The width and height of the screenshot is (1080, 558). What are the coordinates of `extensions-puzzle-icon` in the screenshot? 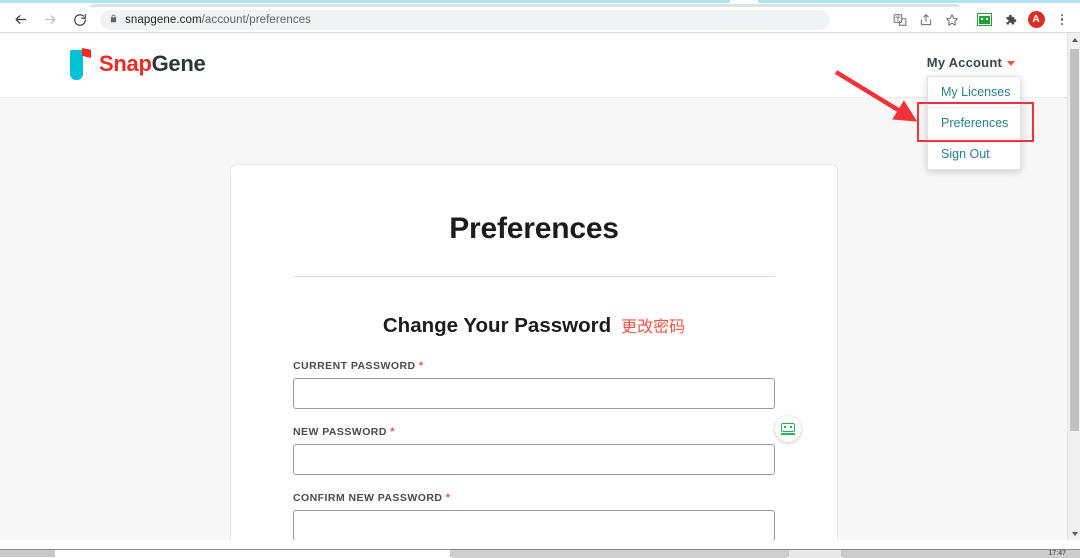 It's located at (1010, 20).